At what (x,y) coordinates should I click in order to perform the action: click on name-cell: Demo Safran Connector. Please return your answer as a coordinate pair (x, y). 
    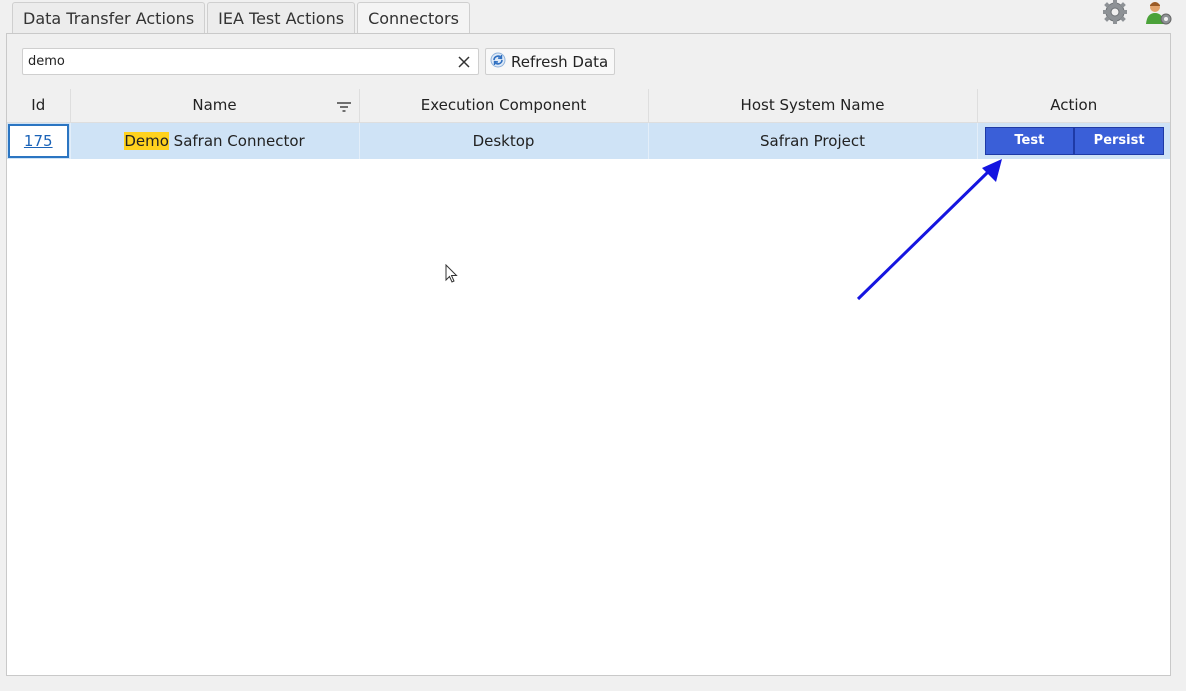
    Looking at the image, I should click on (215, 140).